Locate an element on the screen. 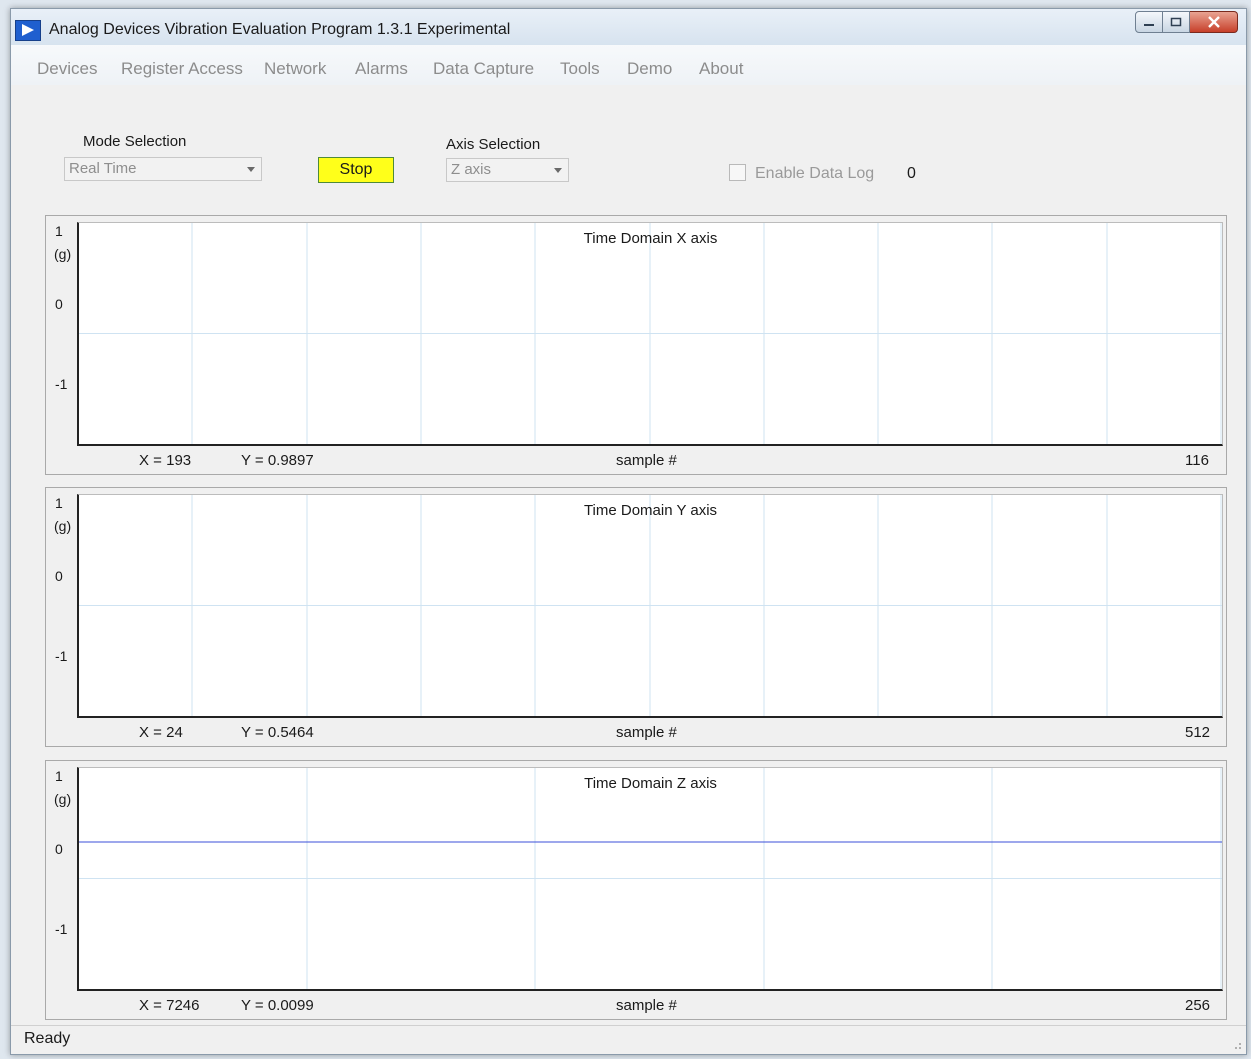 The width and height of the screenshot is (1251, 1059). window-controls is located at coordinates (1186, 22).